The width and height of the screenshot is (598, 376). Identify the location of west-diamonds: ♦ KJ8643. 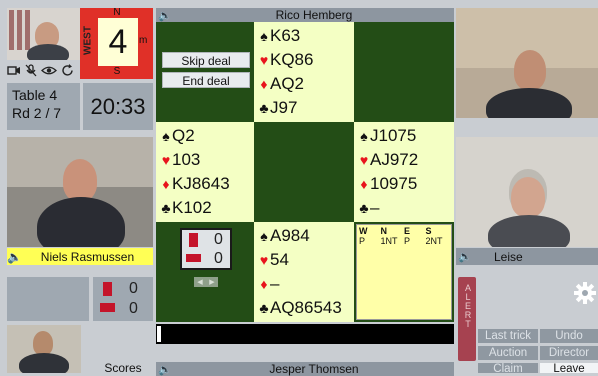
(205, 184).